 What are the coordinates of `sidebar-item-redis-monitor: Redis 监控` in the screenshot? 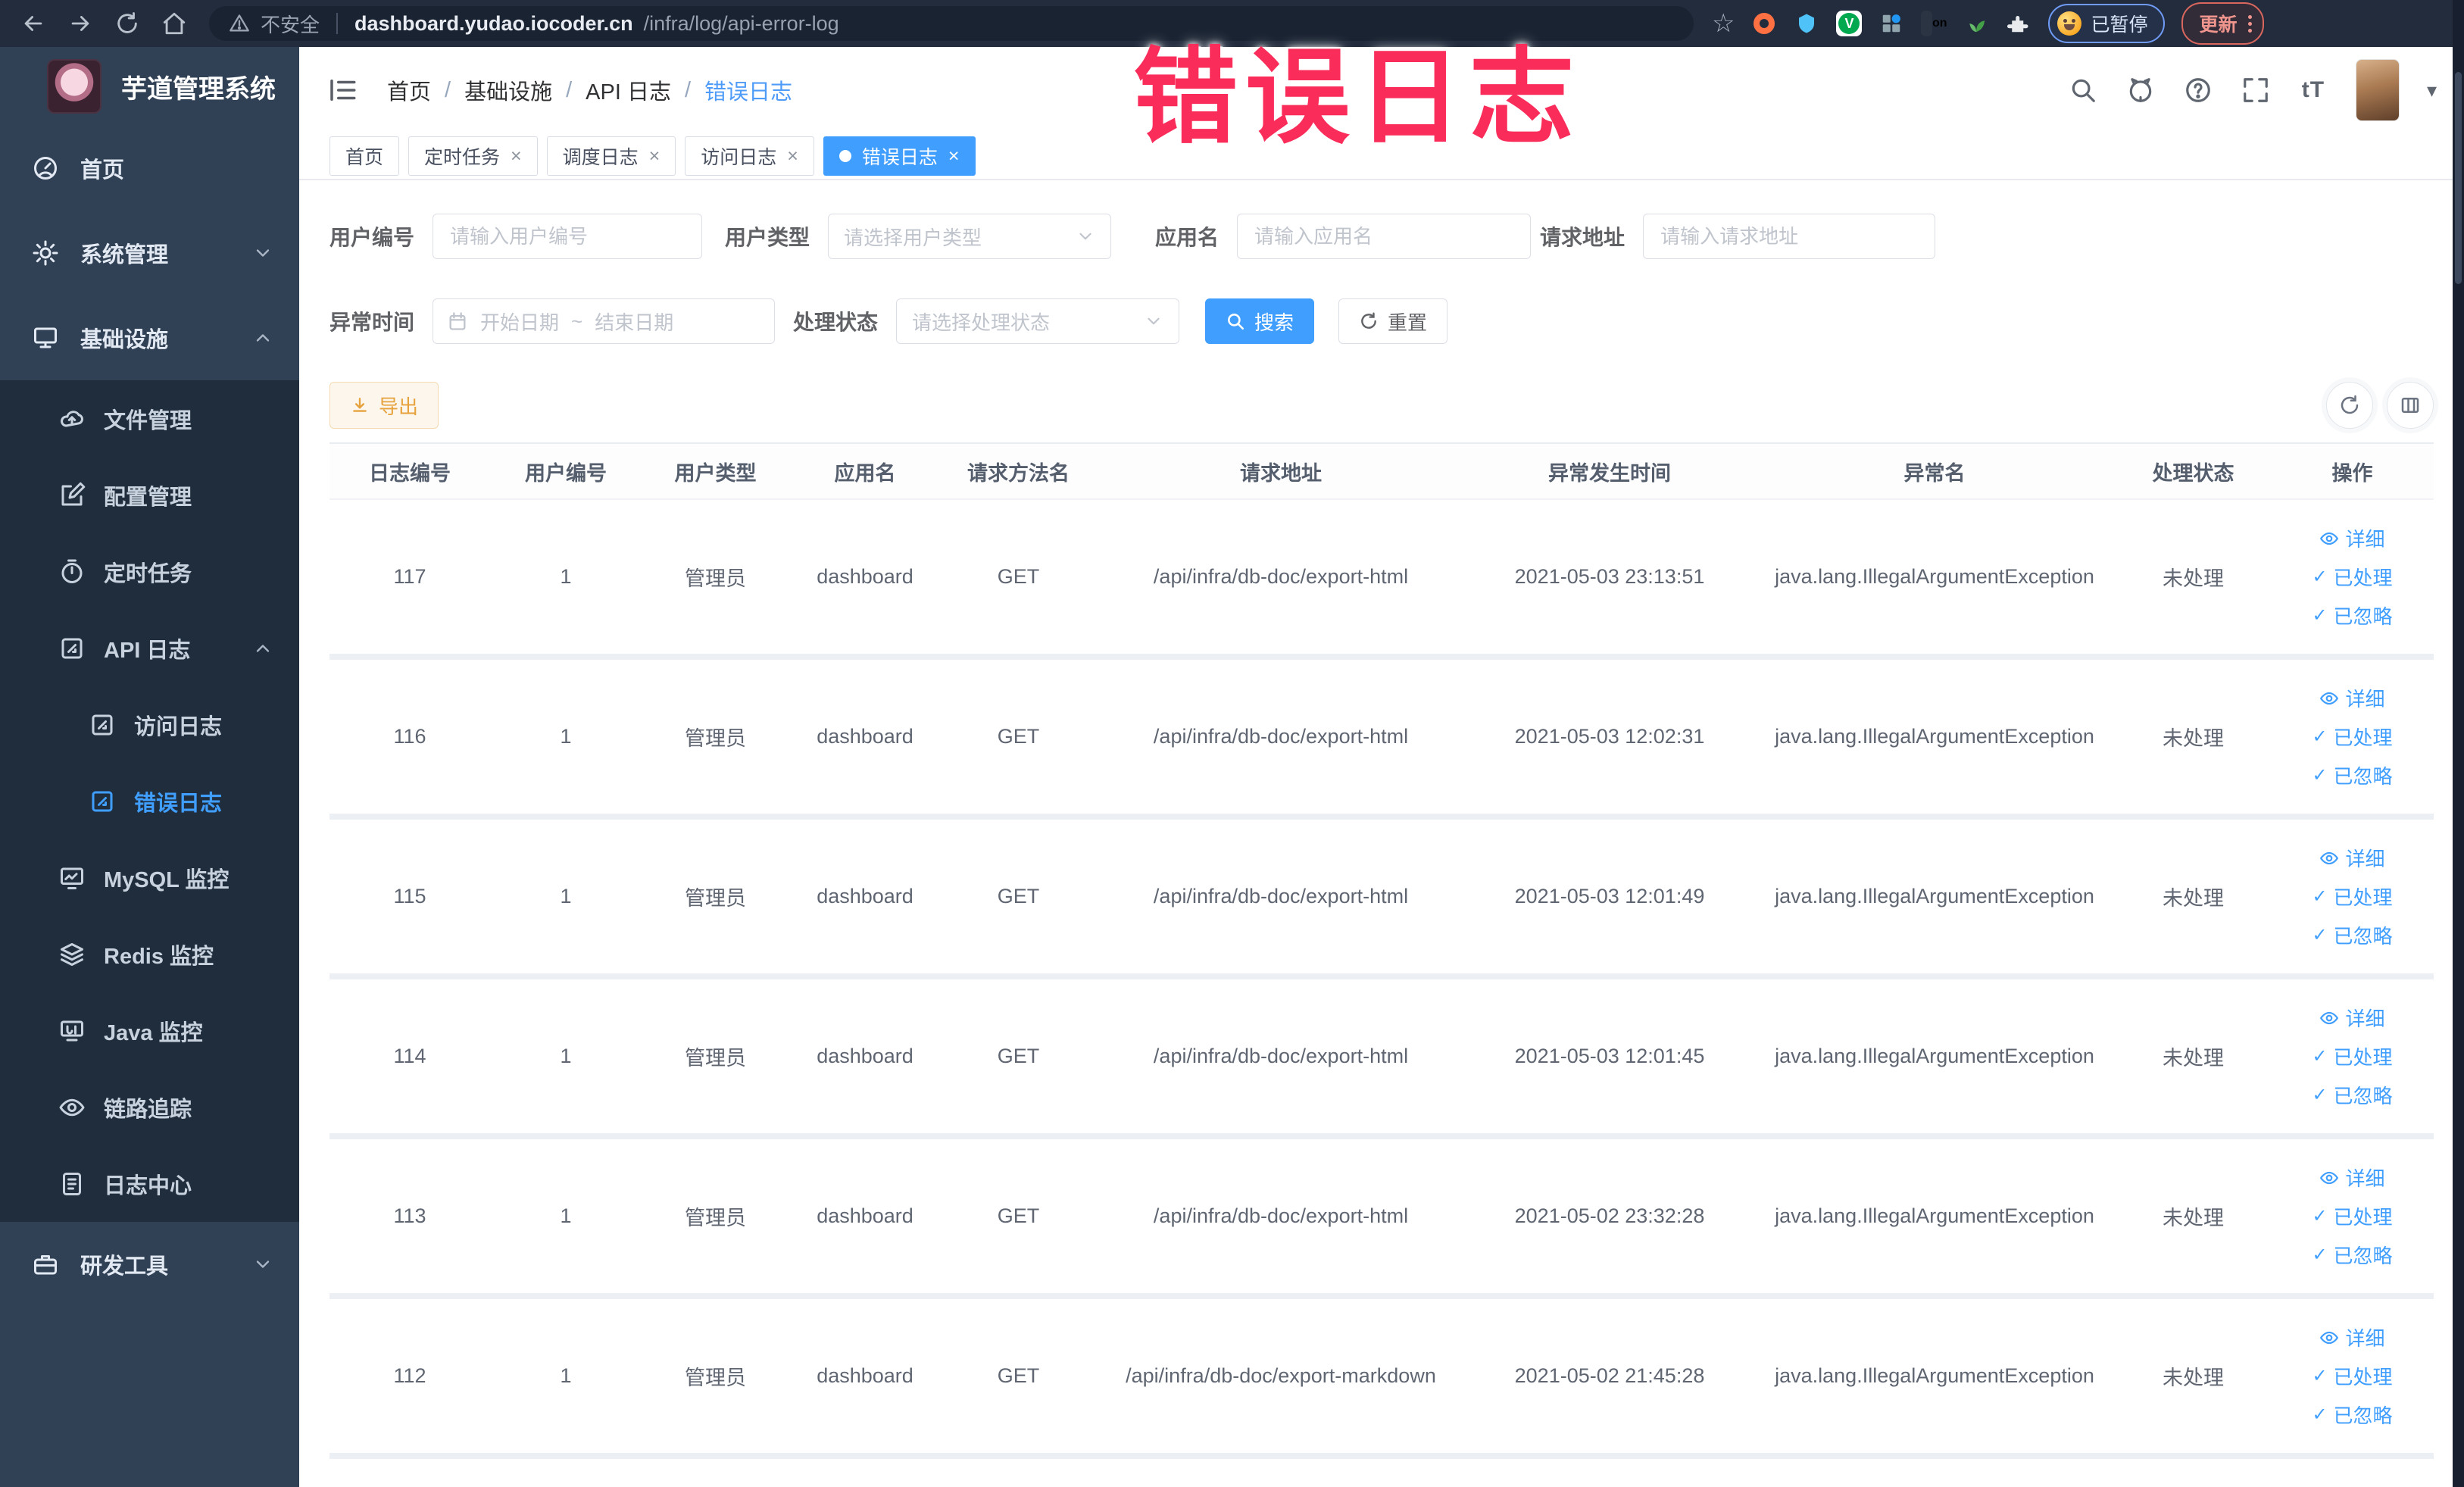 It's located at (149, 954).